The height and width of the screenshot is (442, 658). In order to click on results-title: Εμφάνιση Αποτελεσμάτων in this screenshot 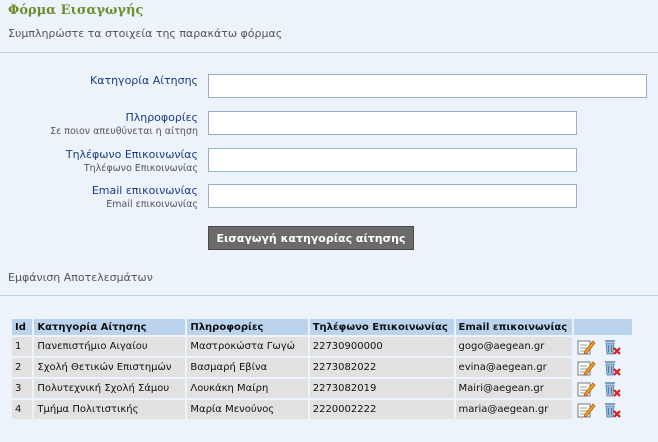, I will do `click(80, 277)`.